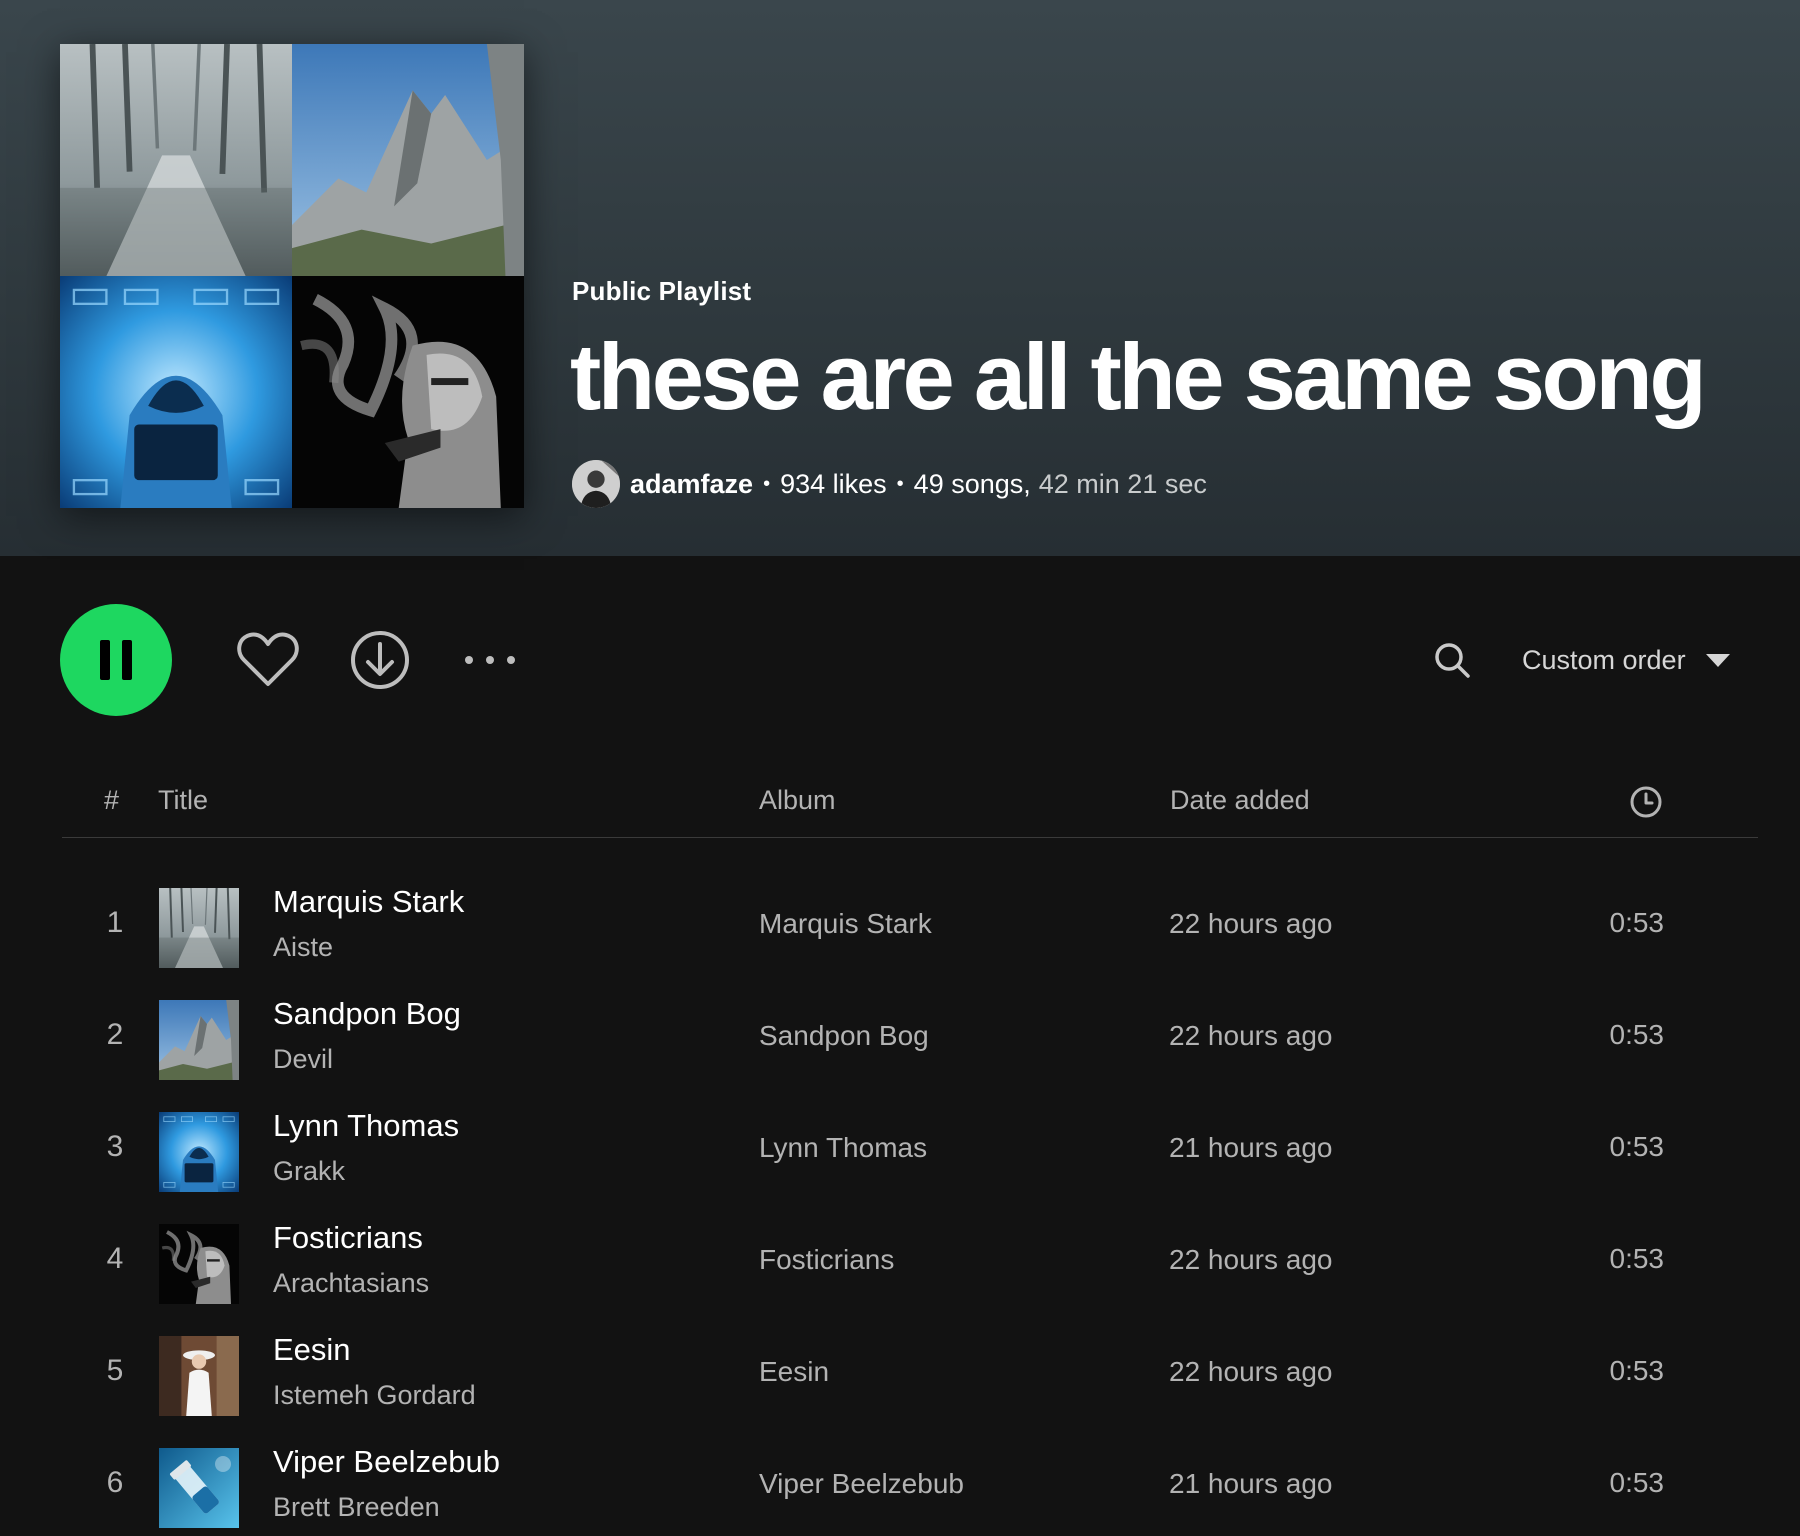 The image size is (1800, 1536). What do you see at coordinates (1604, 659) in the screenshot?
I see `sort-label: Custom order` at bounding box center [1604, 659].